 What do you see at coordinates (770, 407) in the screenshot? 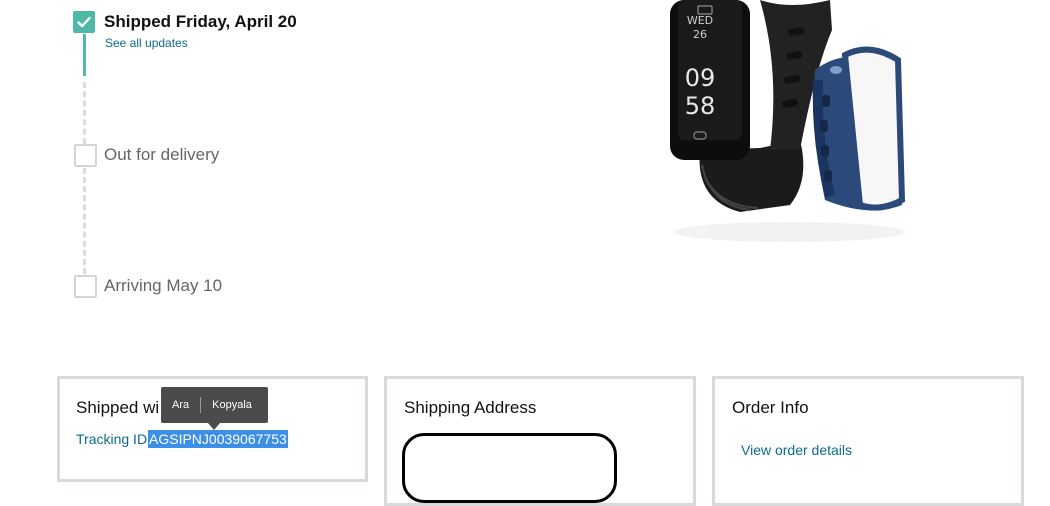
I see `order-info-title: Order Info` at bounding box center [770, 407].